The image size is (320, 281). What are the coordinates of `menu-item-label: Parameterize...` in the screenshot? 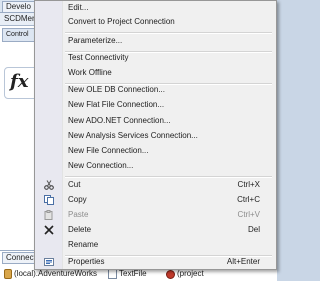 It's located at (95, 40).